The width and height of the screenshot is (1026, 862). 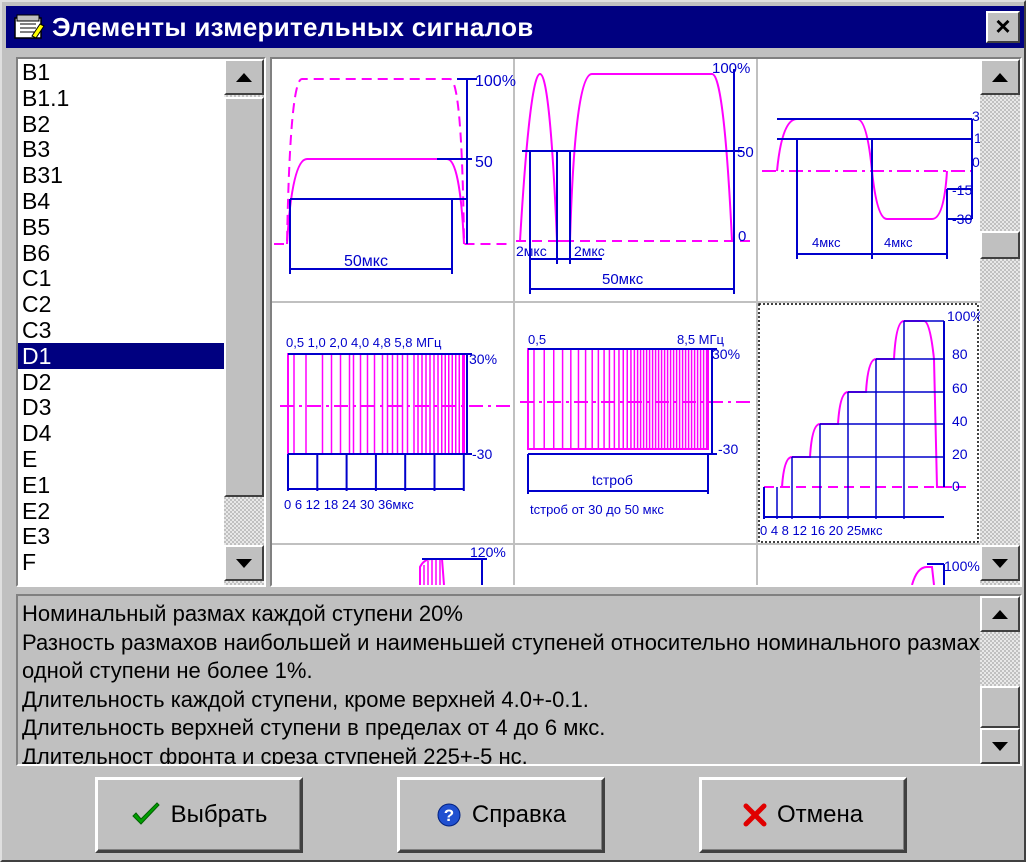 I want to click on gallery-scroll-up-button, so click(x=1000, y=77).